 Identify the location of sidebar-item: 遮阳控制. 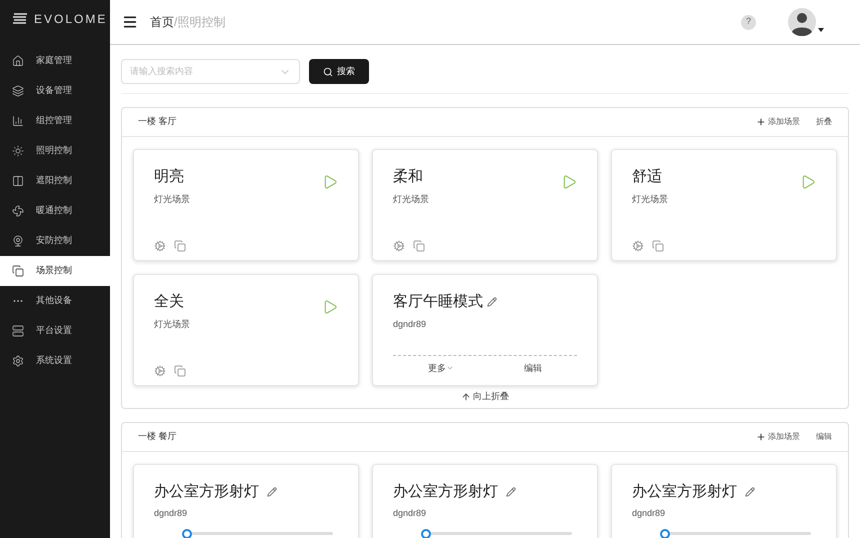
(55, 181).